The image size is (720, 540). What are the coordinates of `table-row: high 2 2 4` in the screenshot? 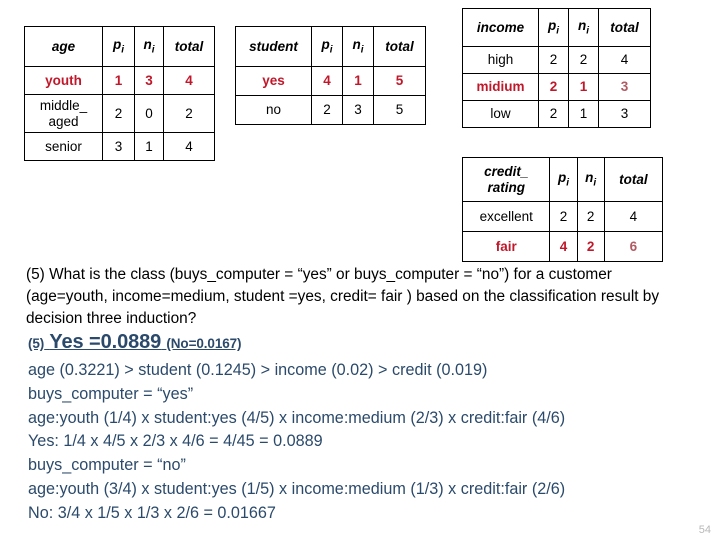 It's located at (556, 60).